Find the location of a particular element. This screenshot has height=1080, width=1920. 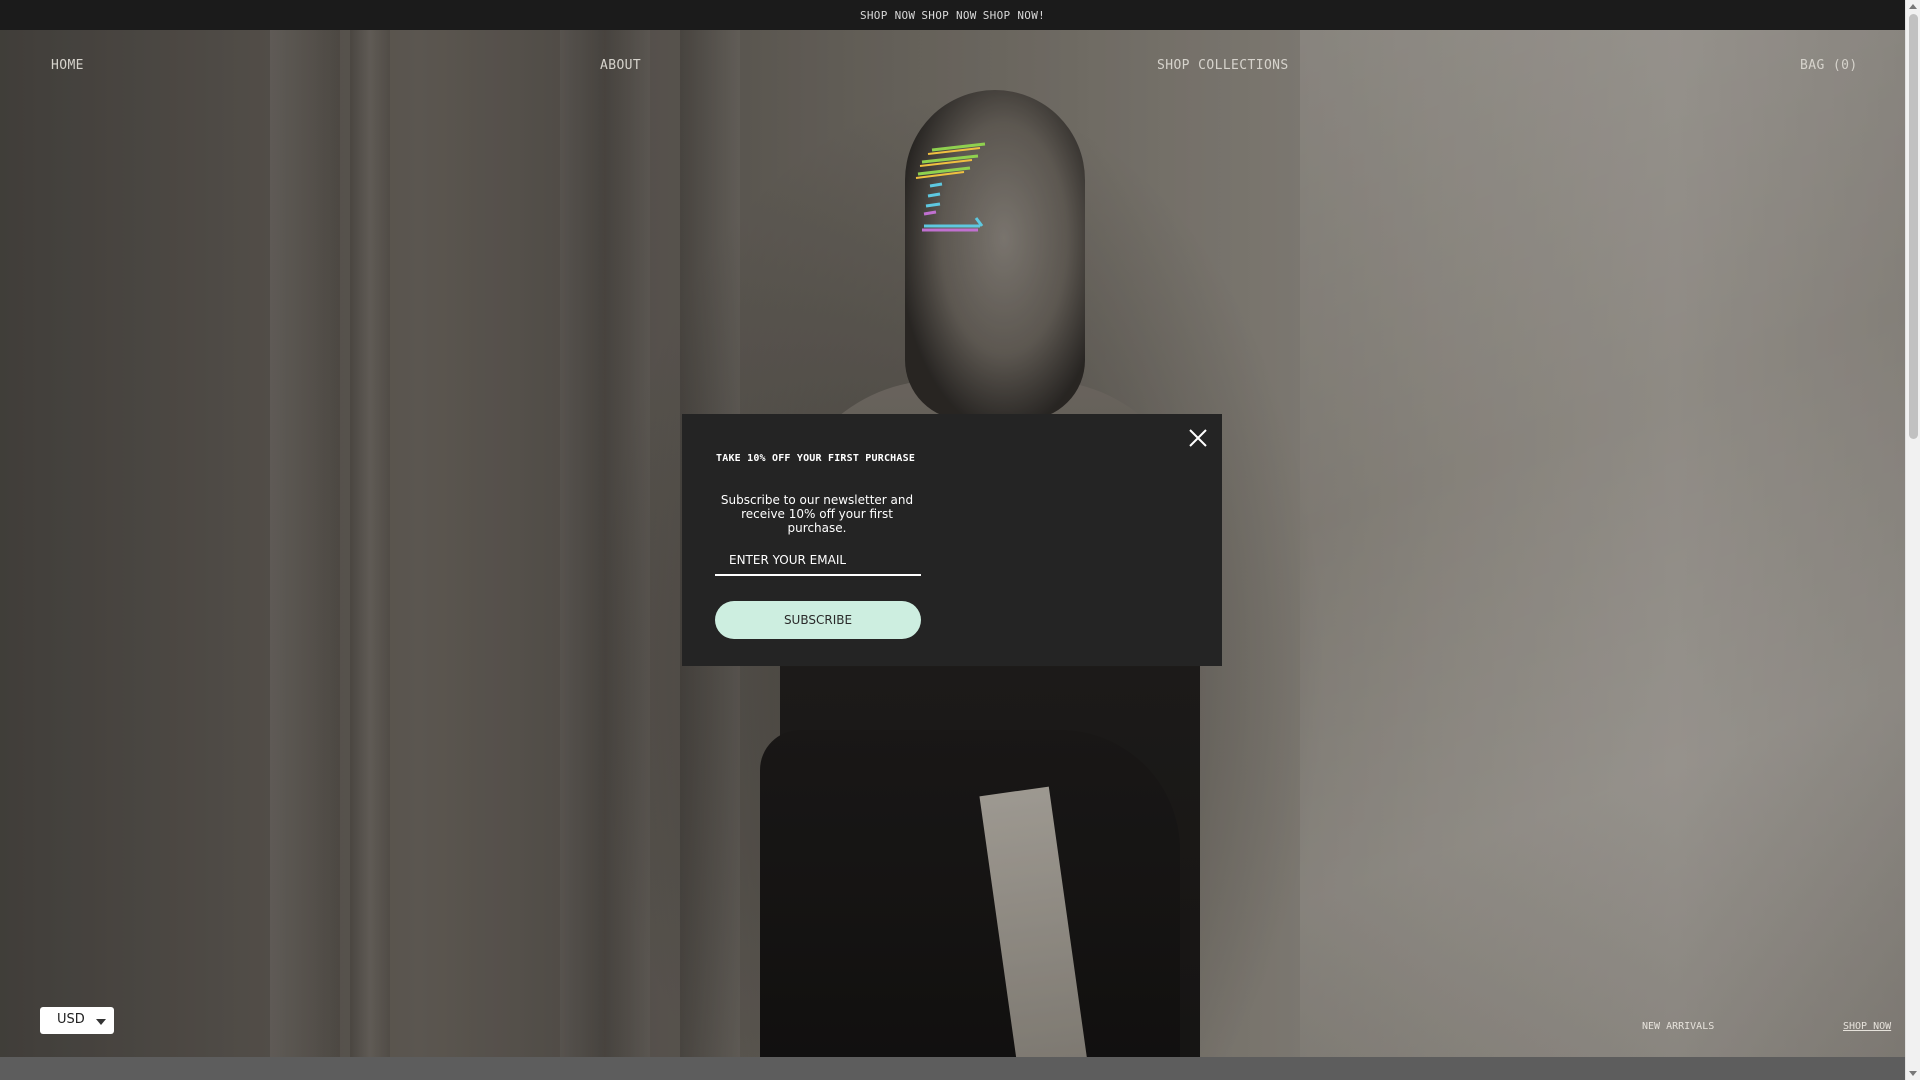

announcement-bar: SHOP NOW SHOP NOW SHOP NOW! is located at coordinates (952, 15).